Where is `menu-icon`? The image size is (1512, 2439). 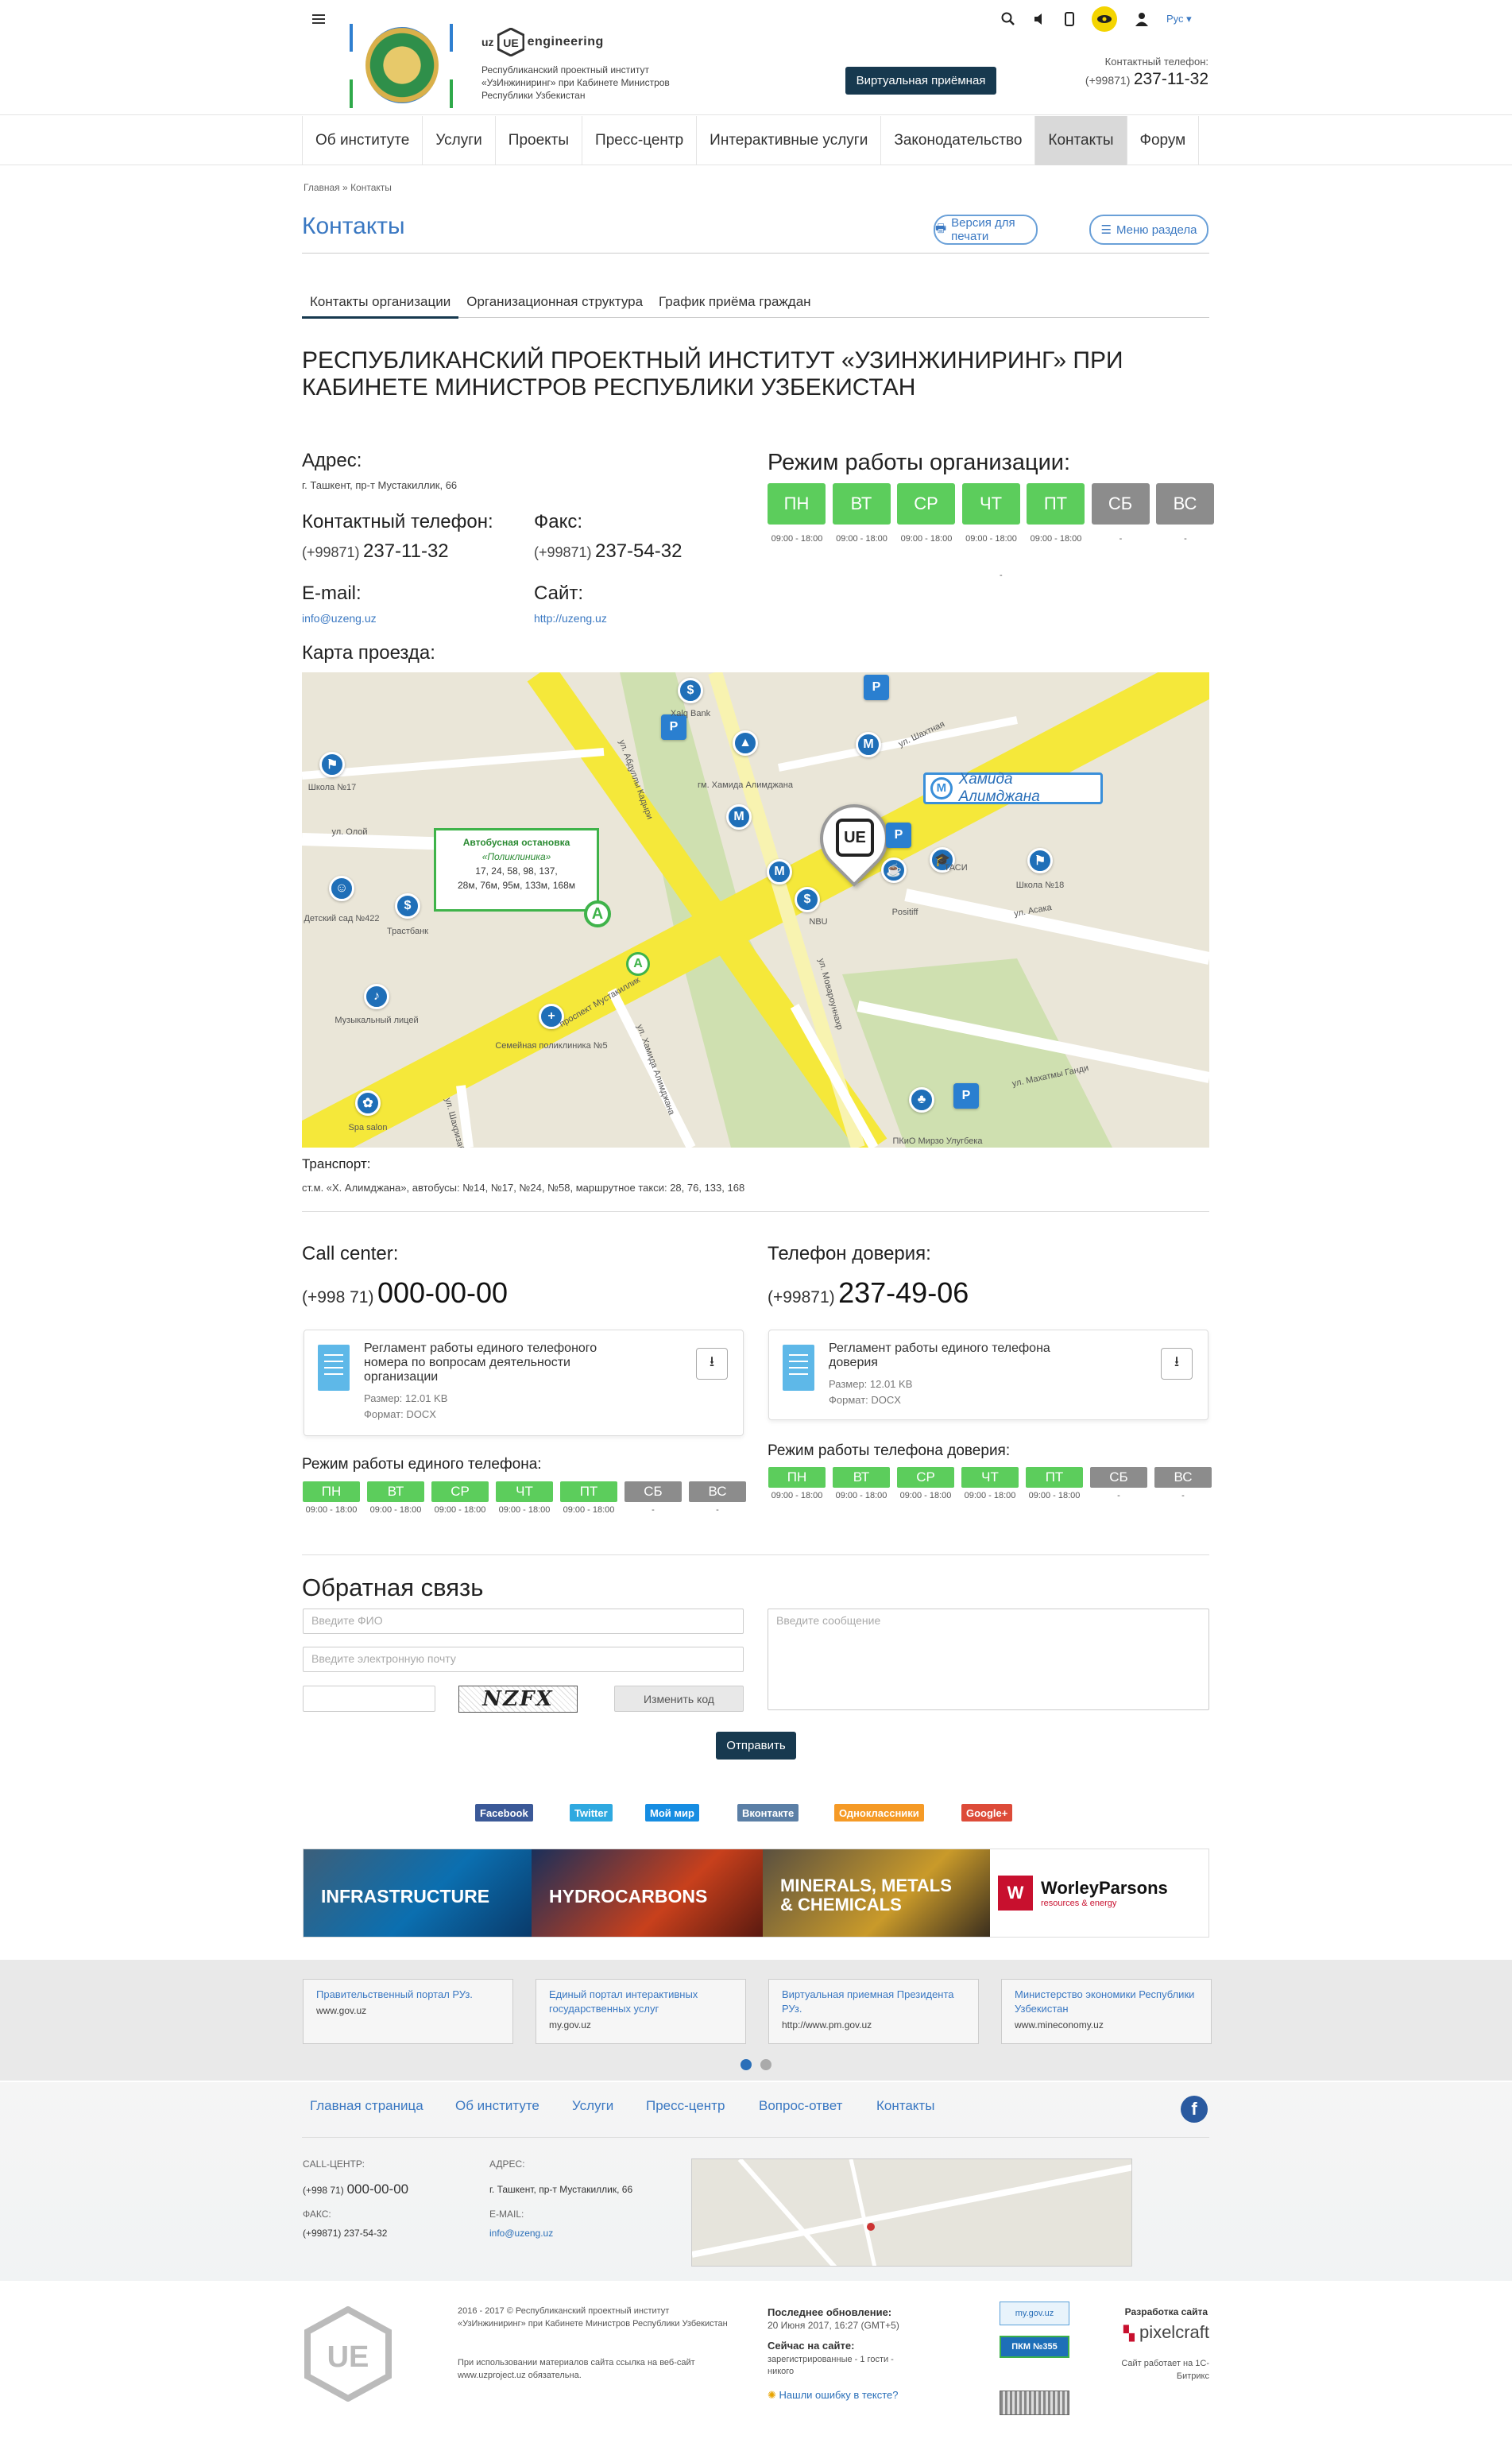 menu-icon is located at coordinates (318, 19).